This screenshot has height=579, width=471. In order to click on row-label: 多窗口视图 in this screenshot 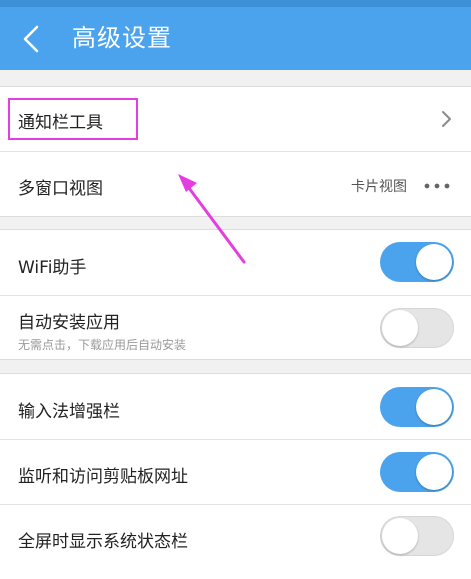, I will do `click(60, 189)`.